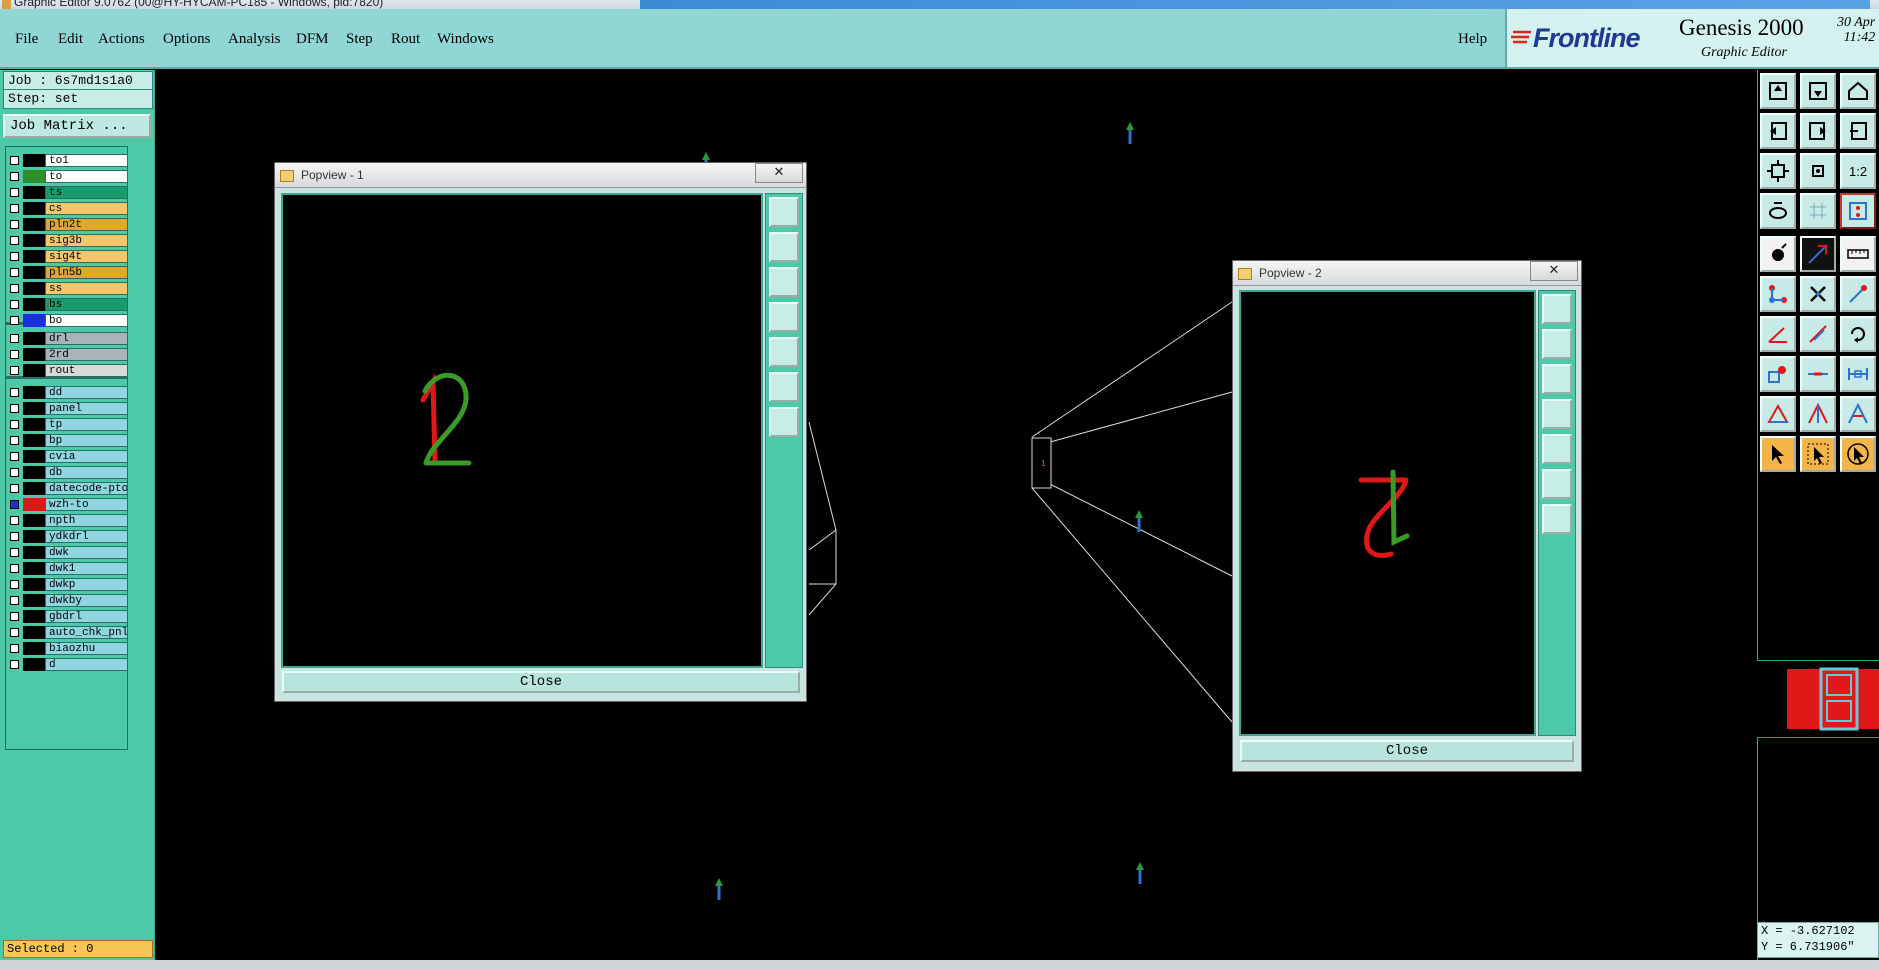  I want to click on layer-row-dwk1: dwk1, so click(67, 568).